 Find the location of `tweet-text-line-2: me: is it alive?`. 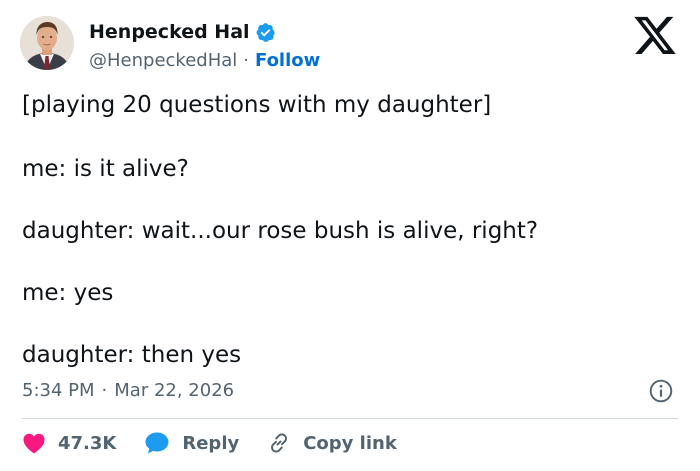

tweet-text-line-2: me: is it alive? is located at coordinates (105, 169).